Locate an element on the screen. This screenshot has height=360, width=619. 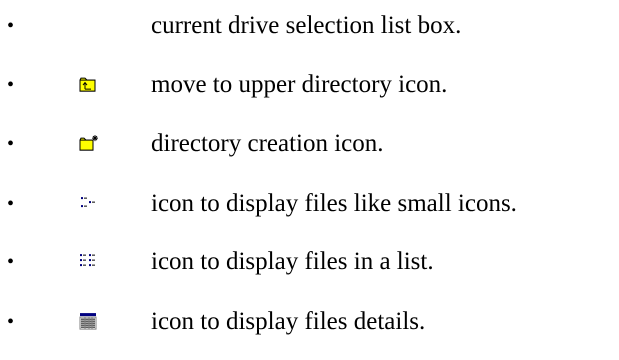
list-item: • directory creation icon. is located at coordinates (309, 144).